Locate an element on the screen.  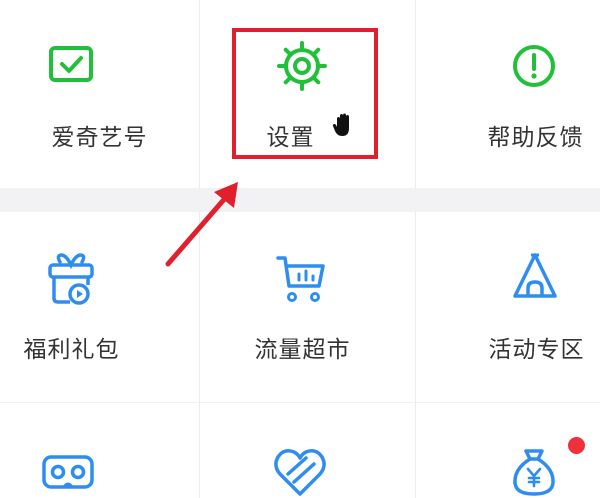
screen-check-icon is located at coordinates (71, 64).